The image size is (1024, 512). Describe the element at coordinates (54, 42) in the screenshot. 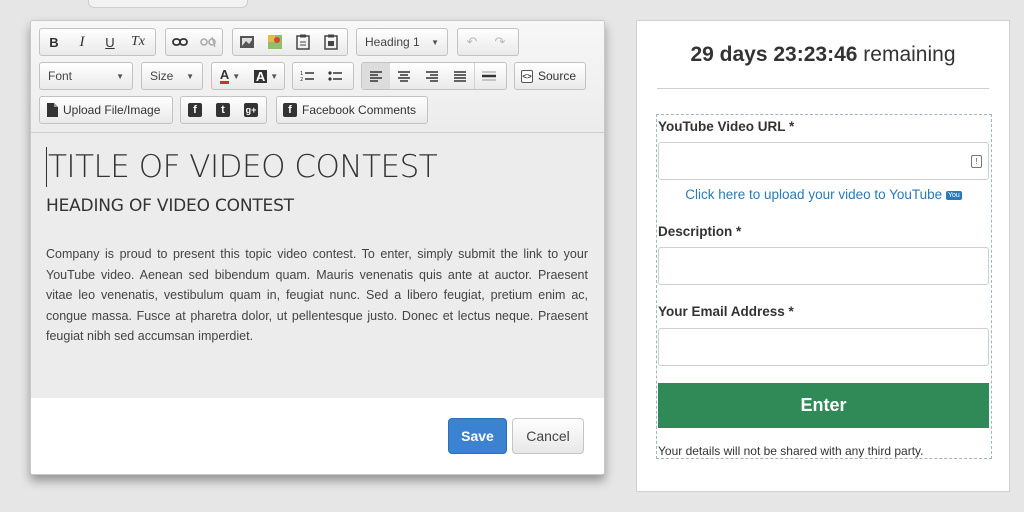

I see `bold-button: B` at that location.